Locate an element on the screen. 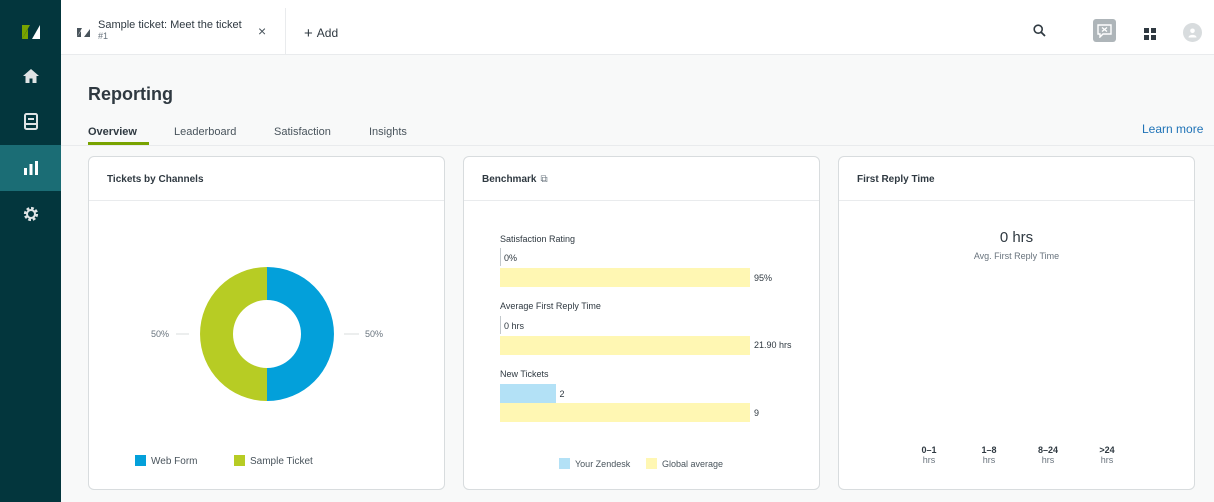 Image resolution: width=1214 pixels, height=502 pixels. bm-row-label: New Tickets is located at coordinates (524, 374).